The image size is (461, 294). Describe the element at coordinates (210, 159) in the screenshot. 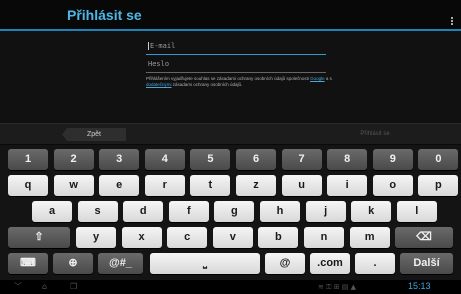

I see `key-5: 5` at that location.